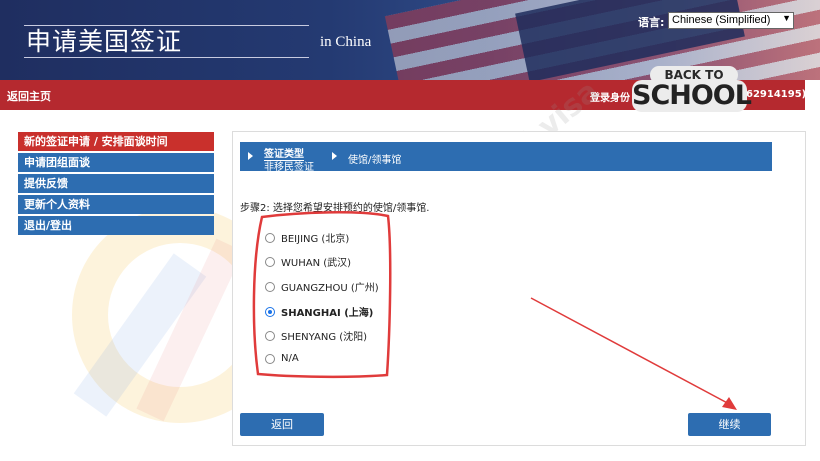  I want to click on sidebar-item-feedback: 提供反馈, so click(116, 183).